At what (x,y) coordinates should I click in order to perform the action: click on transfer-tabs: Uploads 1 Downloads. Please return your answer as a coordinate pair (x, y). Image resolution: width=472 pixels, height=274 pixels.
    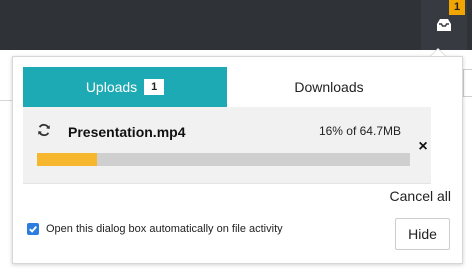
    Looking at the image, I should click on (227, 87).